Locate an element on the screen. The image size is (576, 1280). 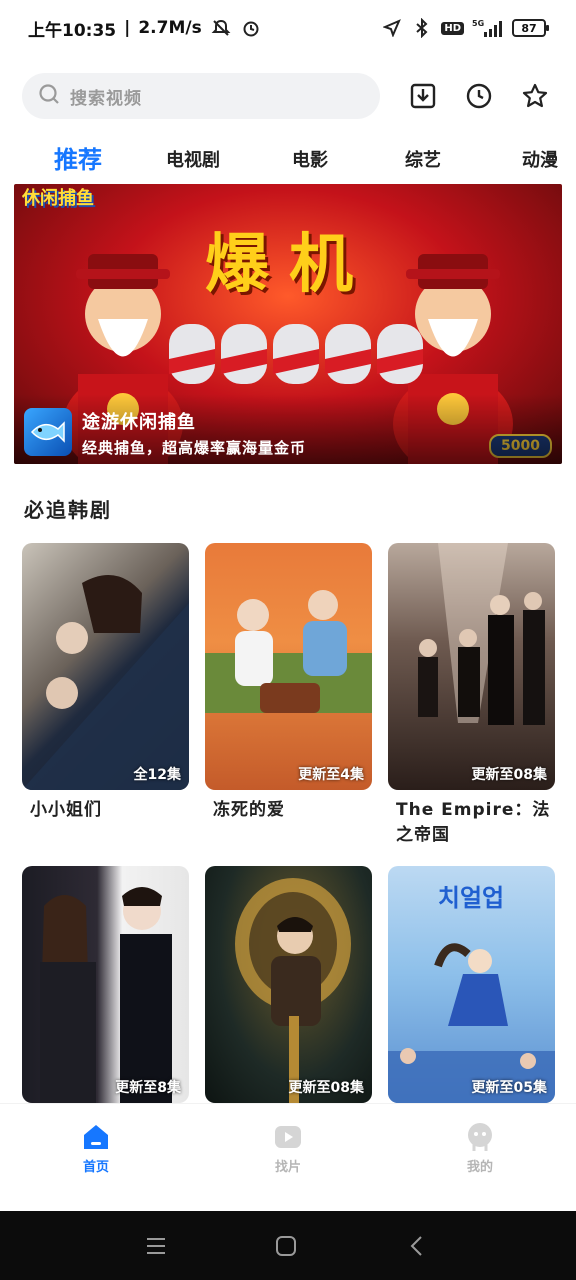
drama-card: 更新至4集 冻死的爱 is located at coordinates (288, 683).